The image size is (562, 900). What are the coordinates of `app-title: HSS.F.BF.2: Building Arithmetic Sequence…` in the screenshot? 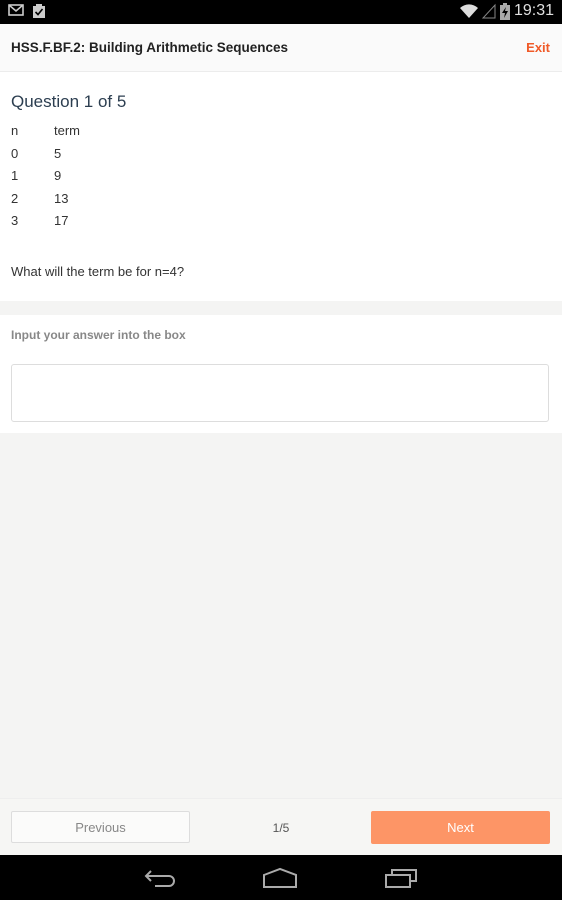 It's located at (150, 47).